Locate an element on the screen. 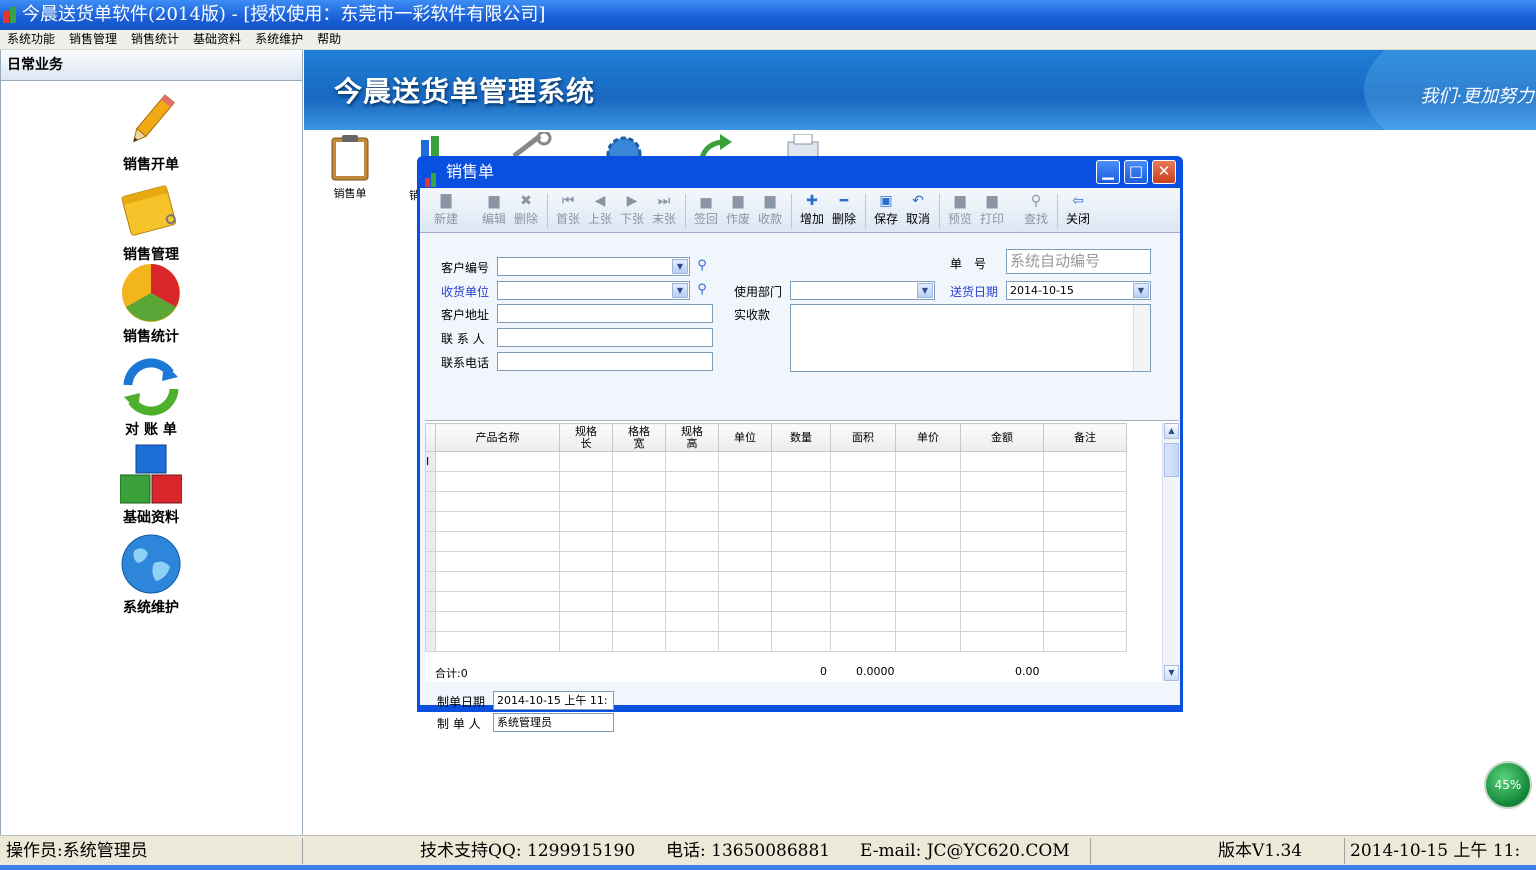 The image size is (1536, 870). column-header: 数量 is located at coordinates (801, 437).